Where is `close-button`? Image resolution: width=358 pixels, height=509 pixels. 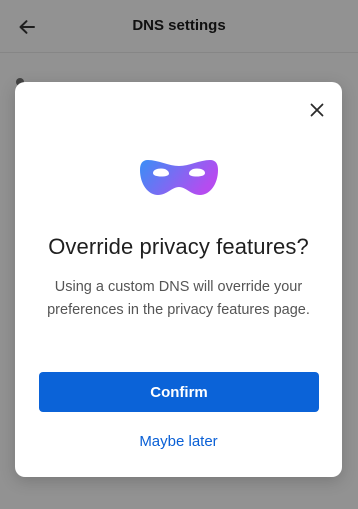
close-button is located at coordinates (317, 110).